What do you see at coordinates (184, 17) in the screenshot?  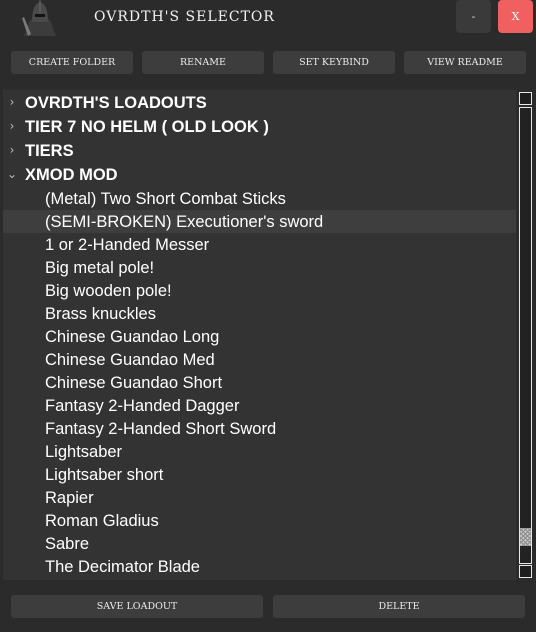 I see `app-title: OVRDTH'S SELECTOR` at bounding box center [184, 17].